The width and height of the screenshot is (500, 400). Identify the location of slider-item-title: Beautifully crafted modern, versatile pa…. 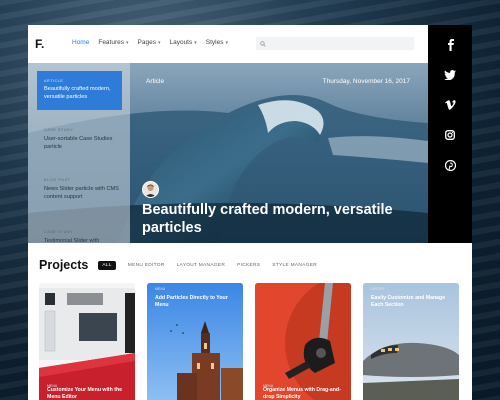
(77, 93).